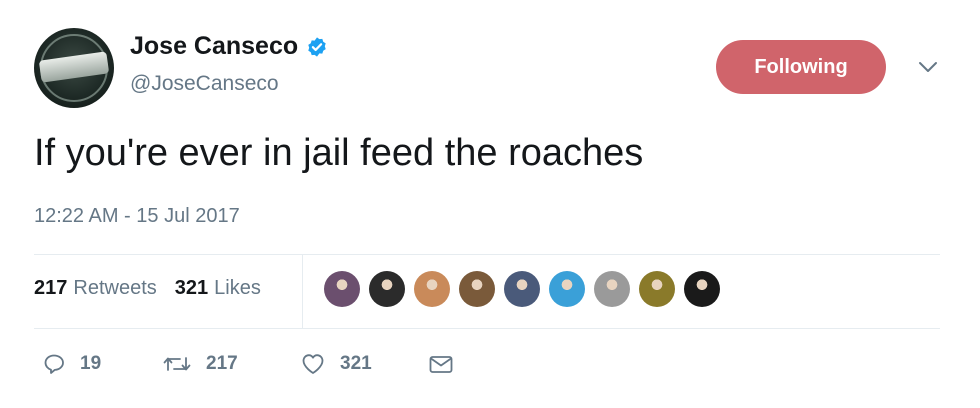 Image resolution: width=980 pixels, height=408 pixels. What do you see at coordinates (91, 363) in the screenshot?
I see `reply-count: 19` at bounding box center [91, 363].